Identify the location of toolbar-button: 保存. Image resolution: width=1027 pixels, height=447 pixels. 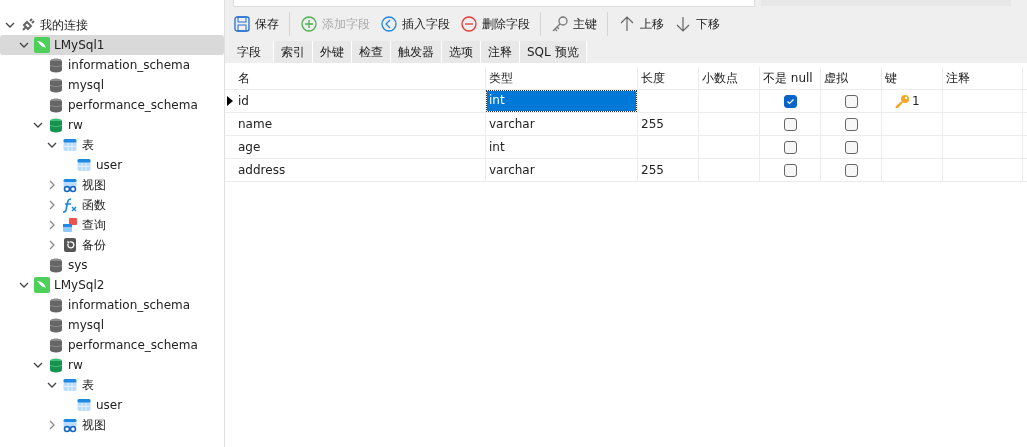
(256, 24).